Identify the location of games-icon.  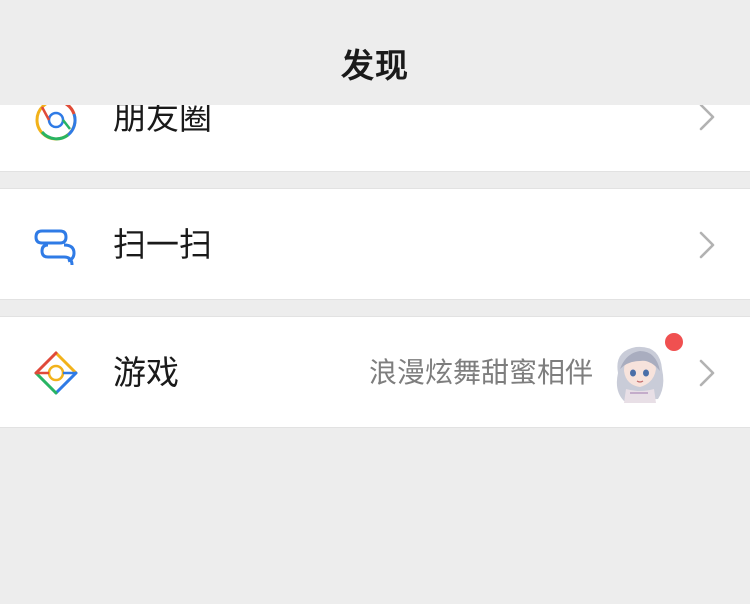
(56, 373).